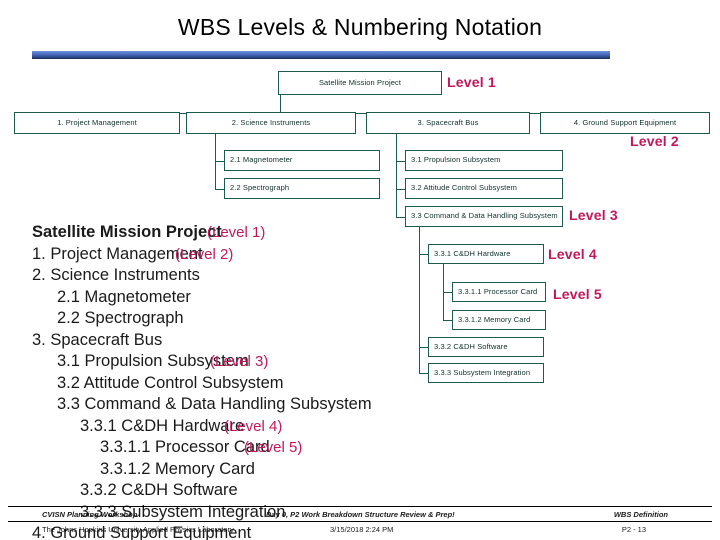  I want to click on outline-row: 2.1 Magnetometer, so click(242, 298).